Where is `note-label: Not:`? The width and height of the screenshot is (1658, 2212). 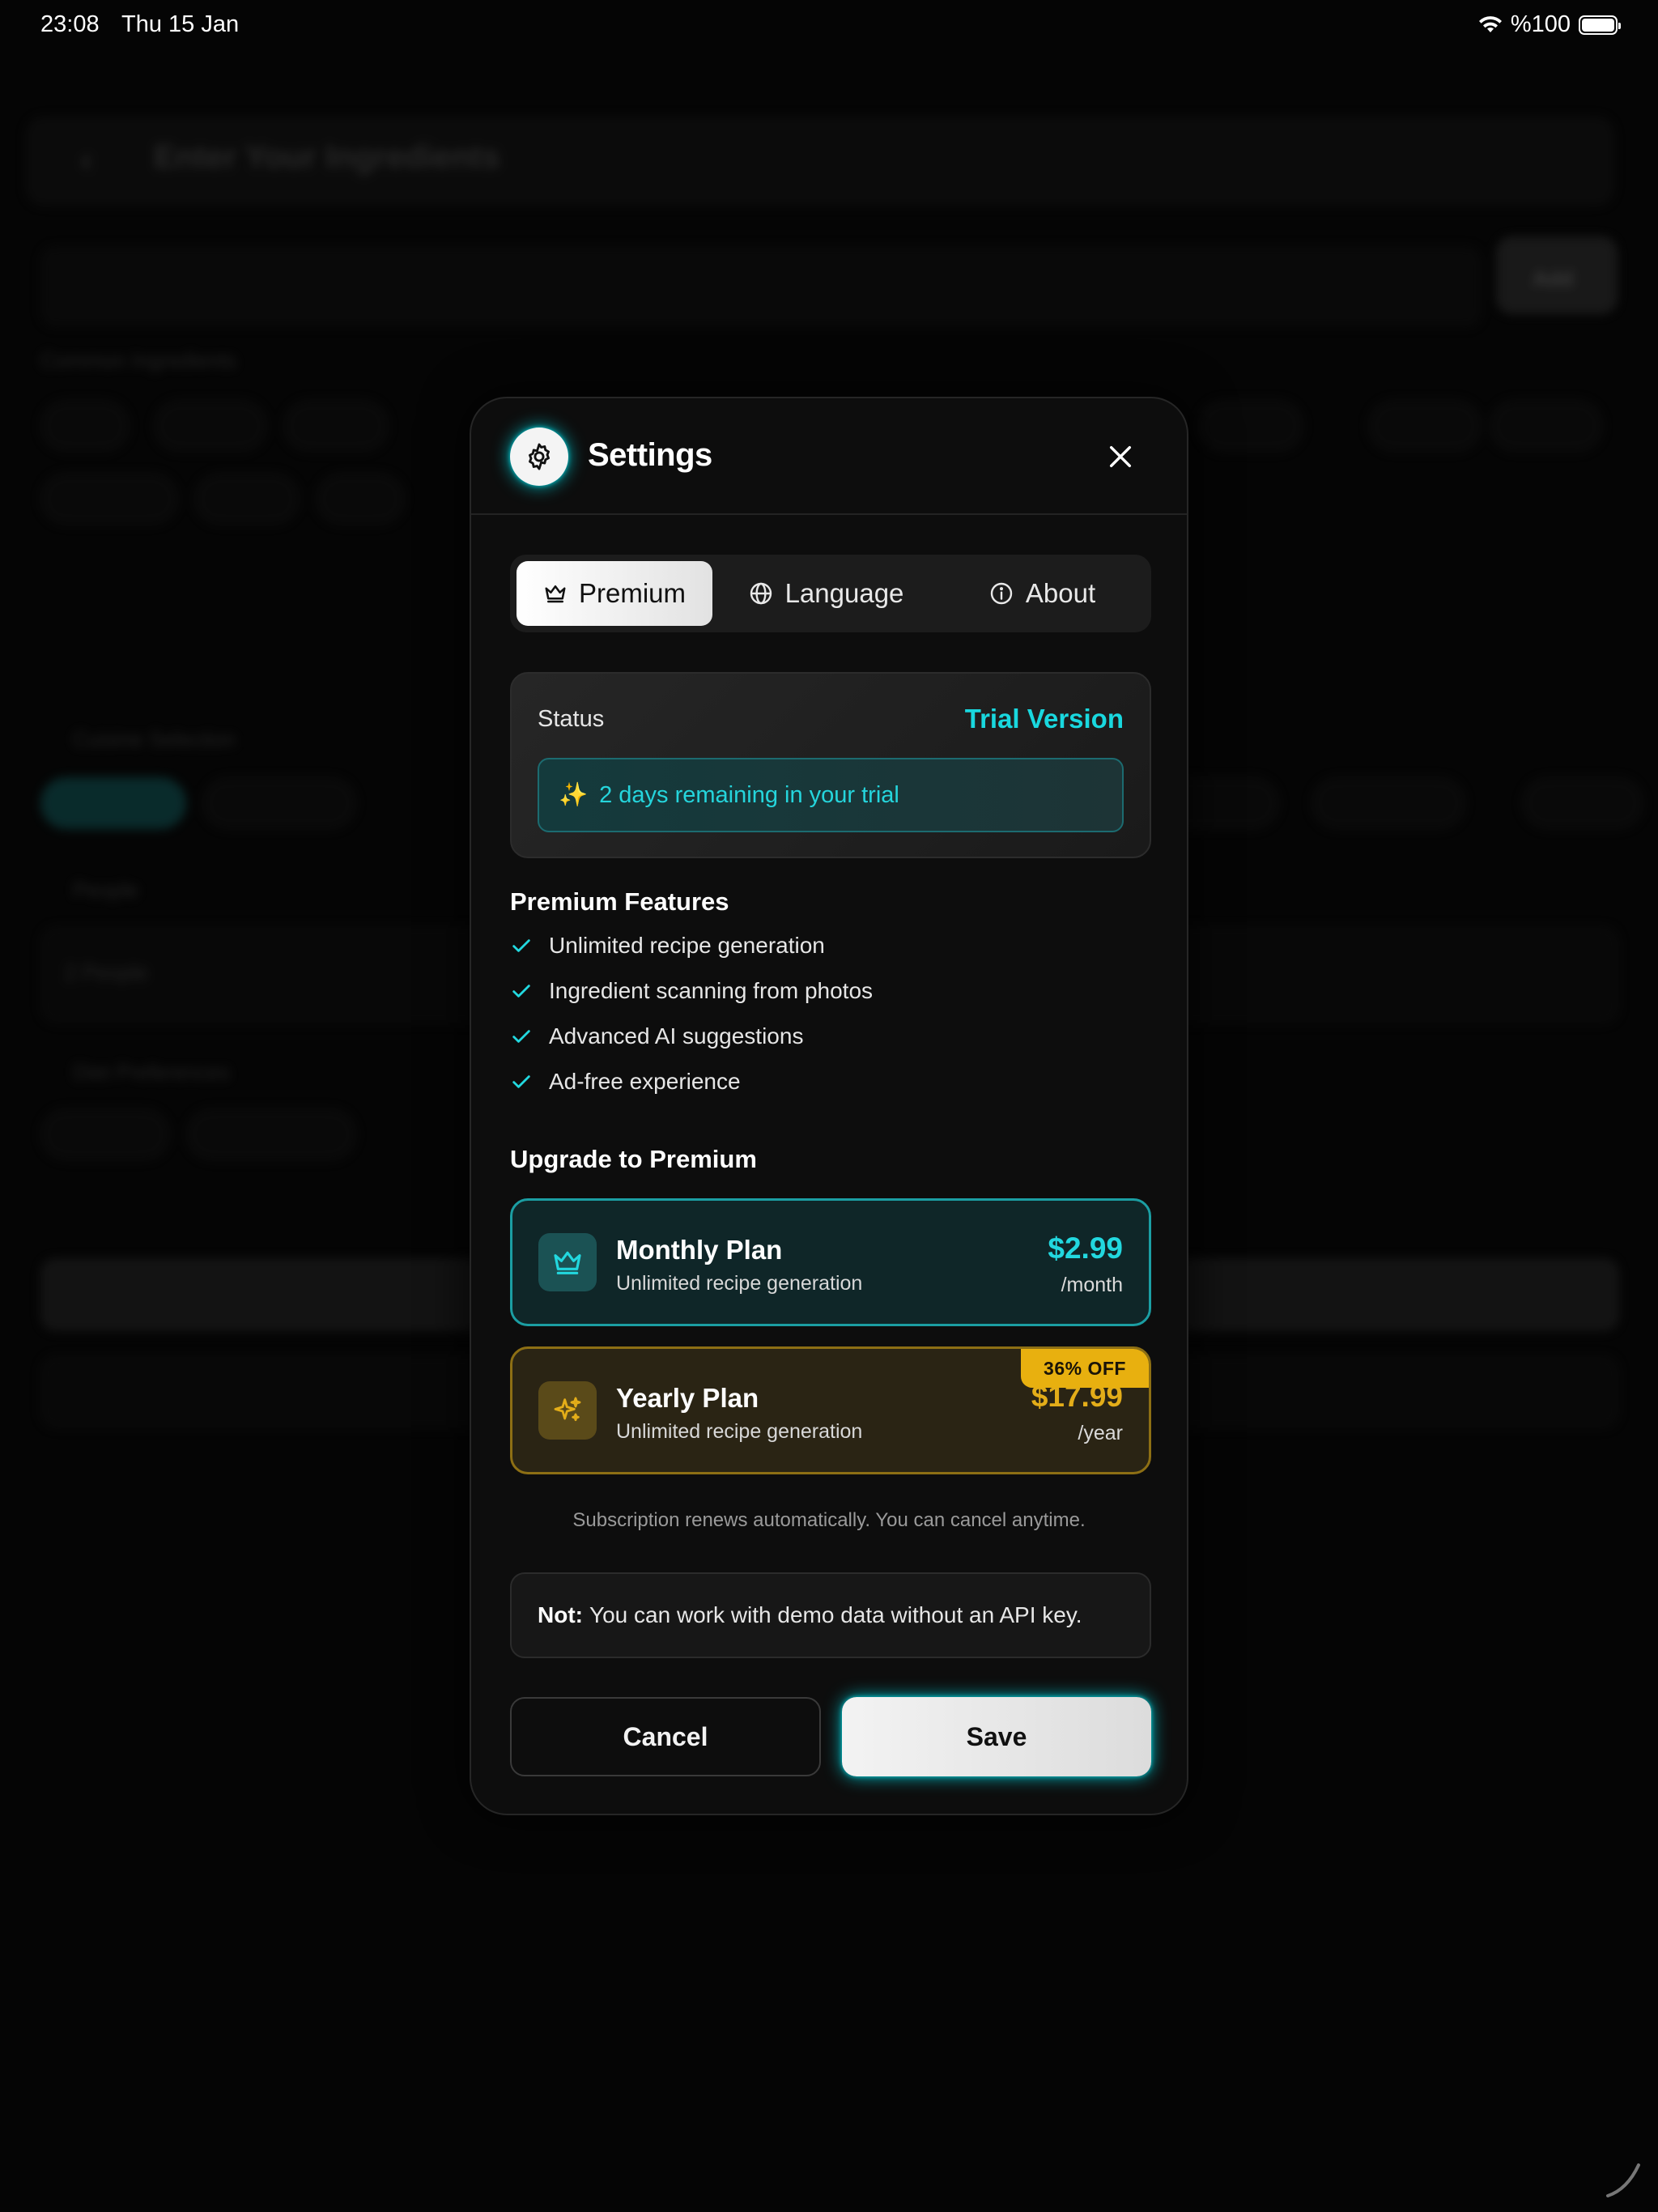 note-label: Not: is located at coordinates (560, 1615).